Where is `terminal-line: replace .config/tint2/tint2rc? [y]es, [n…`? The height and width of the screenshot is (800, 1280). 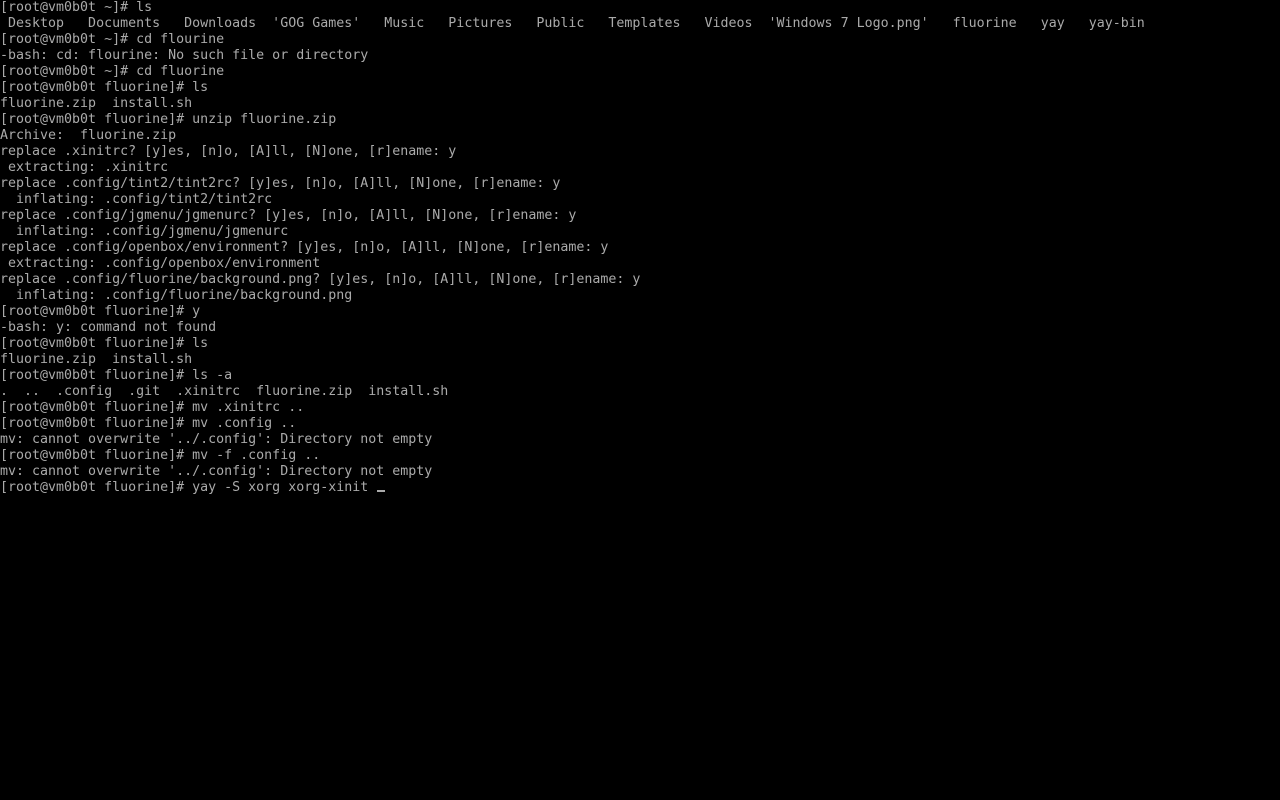 terminal-line: replace .config/tint2/tint2rc? [y]es, [n… is located at coordinates (280, 183).